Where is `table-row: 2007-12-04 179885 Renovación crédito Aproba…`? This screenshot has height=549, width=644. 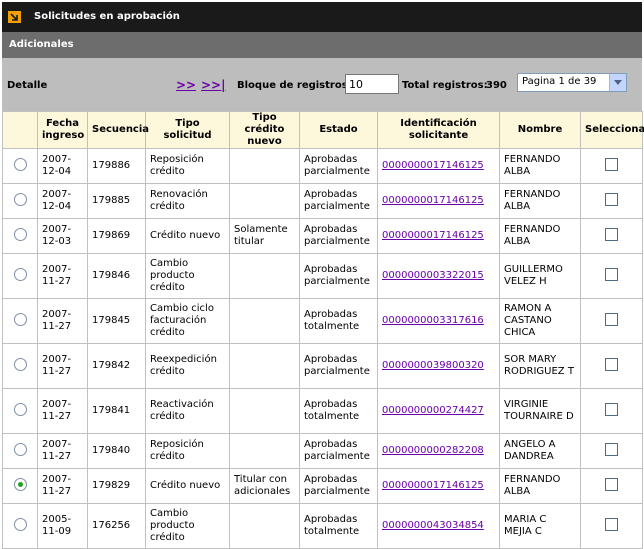 table-row: 2007-12-04 179885 Renovación crédito Aproba… is located at coordinates (322, 201).